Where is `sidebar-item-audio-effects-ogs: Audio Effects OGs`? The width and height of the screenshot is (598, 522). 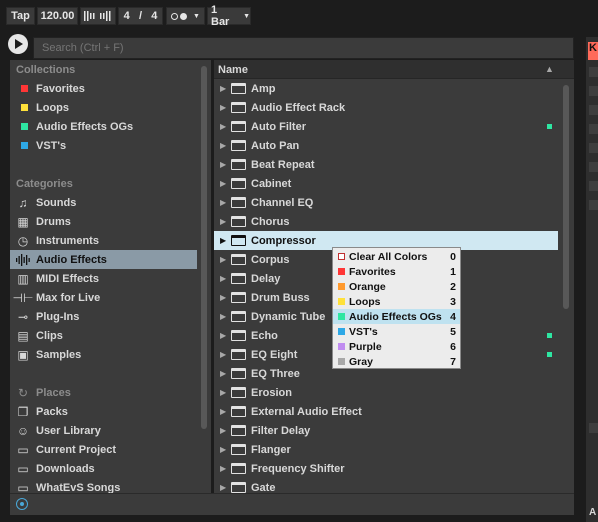
sidebar-item-audio-effects-ogs: Audio Effects OGs is located at coordinates (104, 126).